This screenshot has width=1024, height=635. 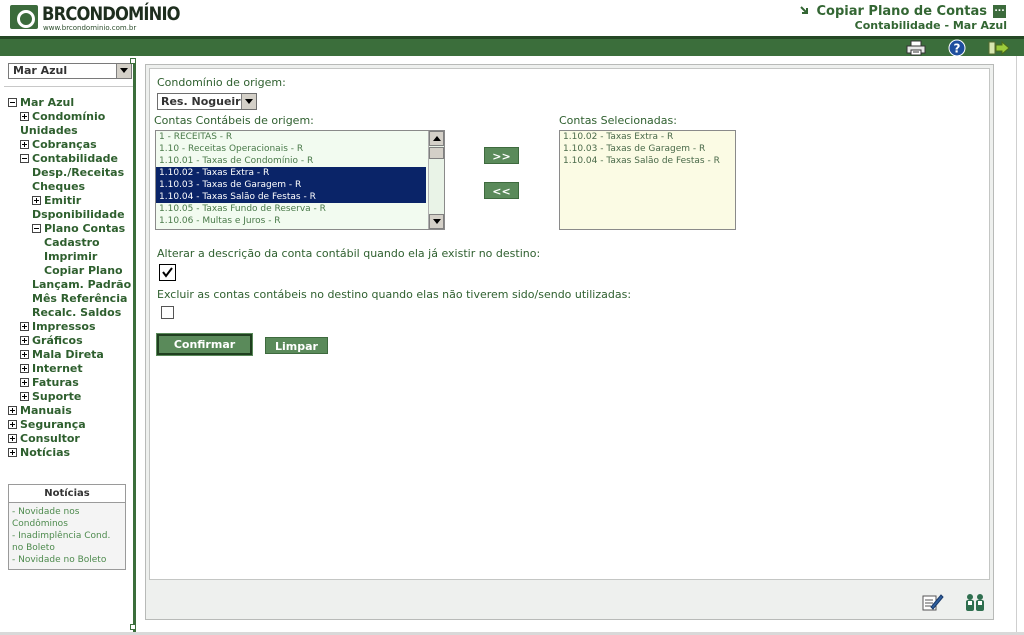 What do you see at coordinates (50, 438) in the screenshot?
I see `sidebar-item-label: Consultor` at bounding box center [50, 438].